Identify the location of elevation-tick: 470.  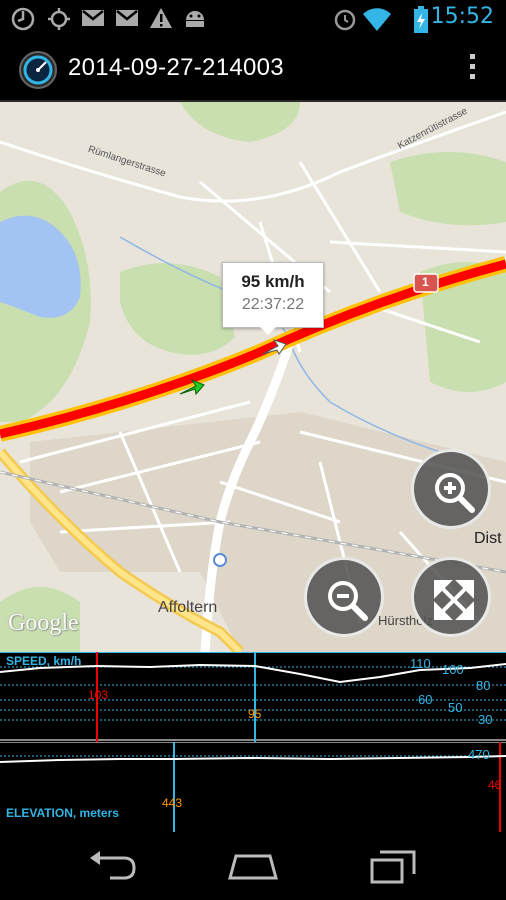
(479, 754).